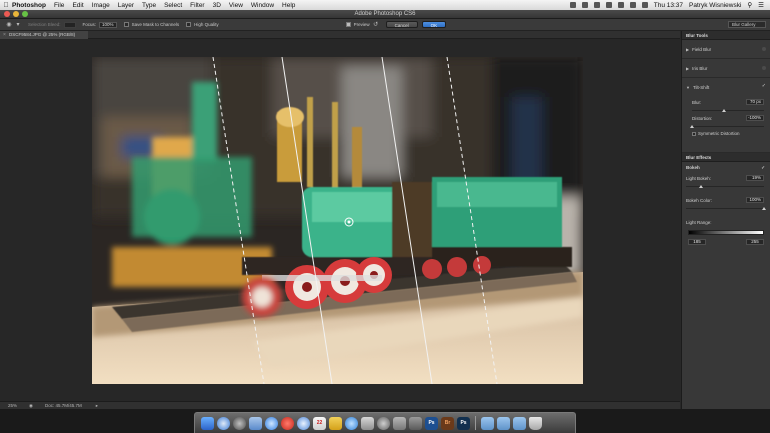  I want to click on menu-select: Select, so click(173, 5).